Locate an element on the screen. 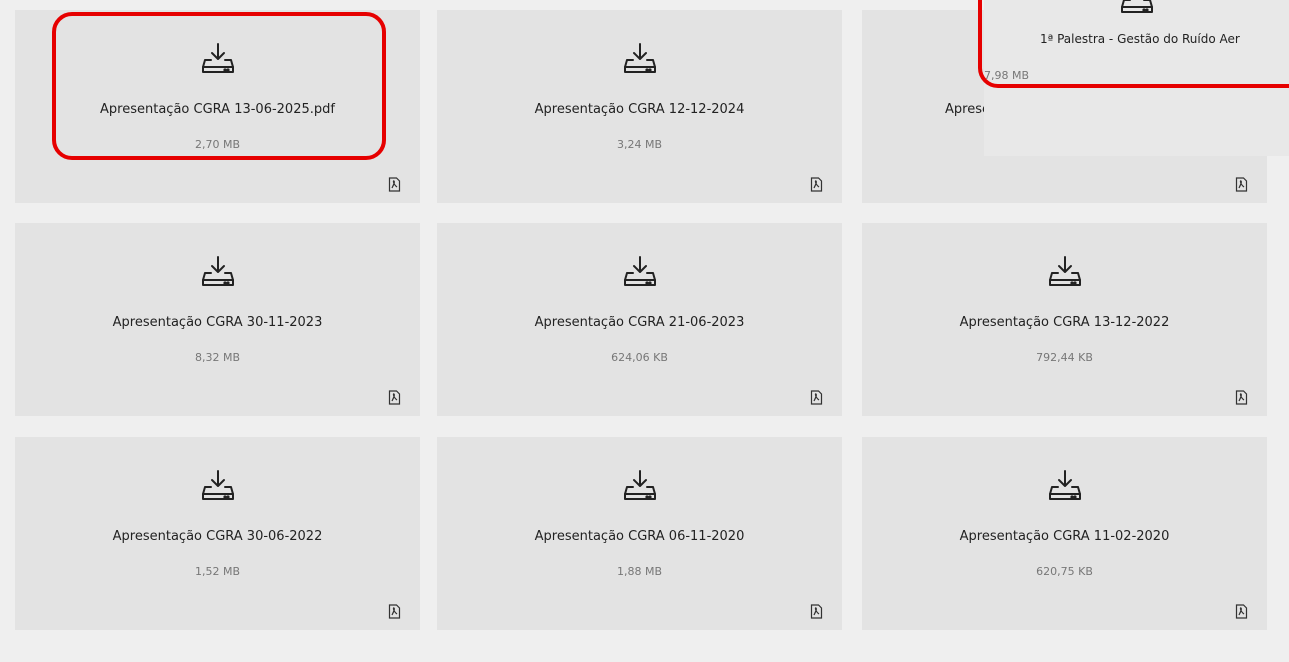 The height and width of the screenshot is (662, 1289). file-card: Apresentação CGRA 13-12-2022 792,44 KB is located at coordinates (1064, 319).